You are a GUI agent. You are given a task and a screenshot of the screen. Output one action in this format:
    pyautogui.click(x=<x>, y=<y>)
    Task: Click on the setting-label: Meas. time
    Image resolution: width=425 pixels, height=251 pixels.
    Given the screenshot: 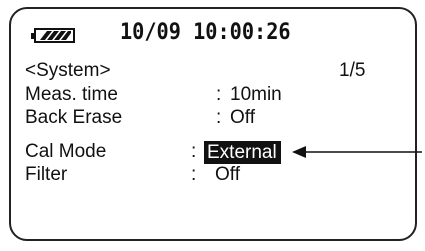 What is the action you would take?
    pyautogui.click(x=71, y=94)
    